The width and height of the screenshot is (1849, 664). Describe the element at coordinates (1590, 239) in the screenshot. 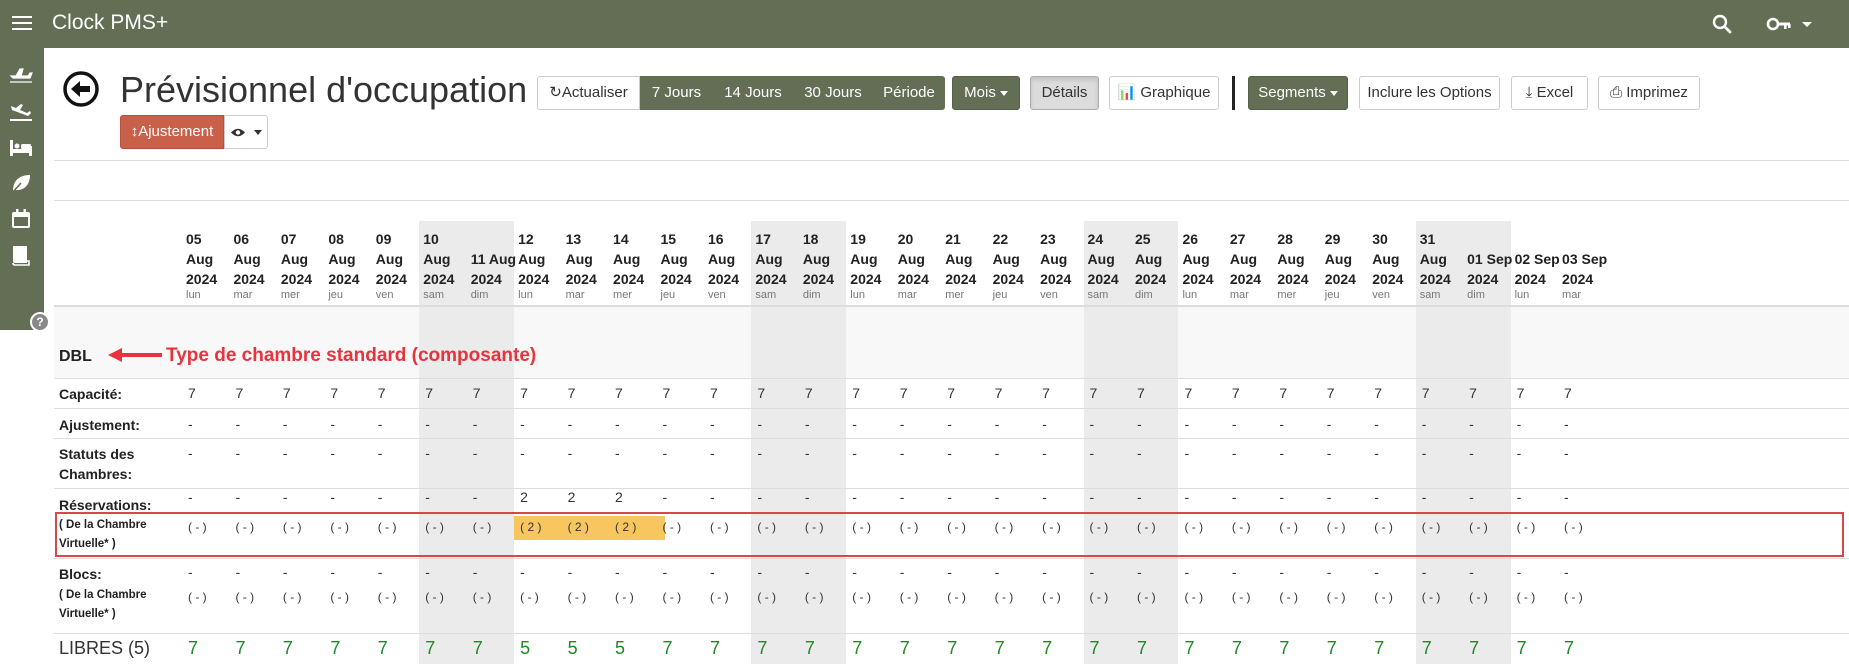

I see `date-day` at that location.